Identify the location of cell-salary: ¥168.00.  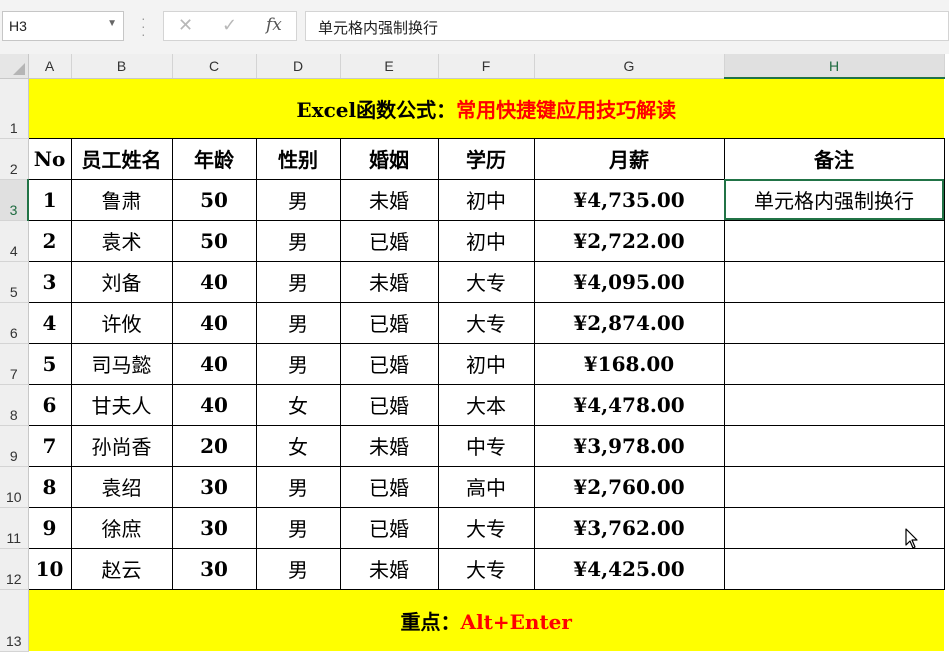
(629, 363).